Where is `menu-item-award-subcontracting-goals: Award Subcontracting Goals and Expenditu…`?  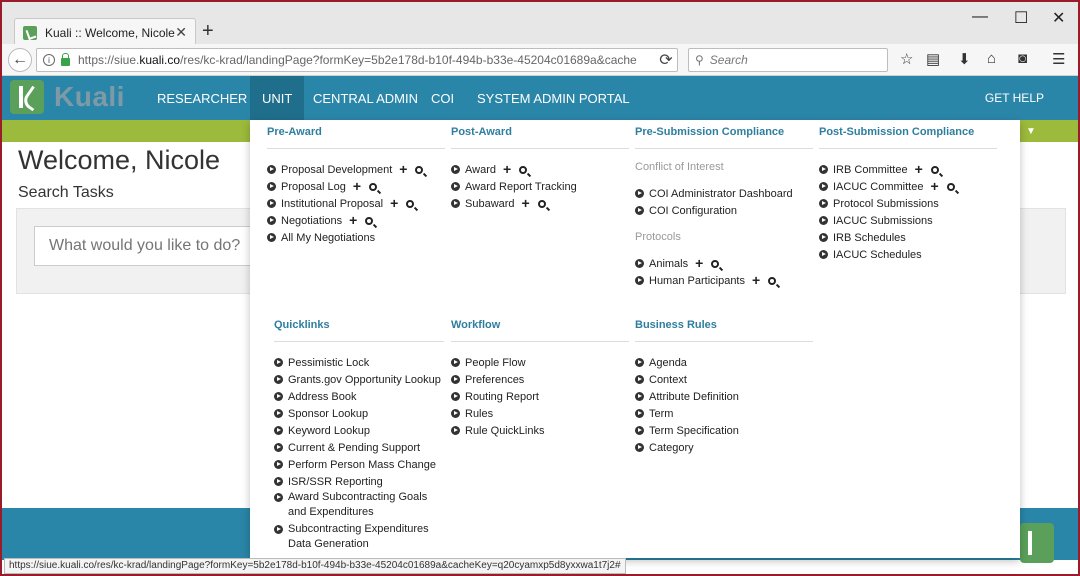 menu-item-award-subcontracting-goals: Award Subcontracting Goals and Expenditu… is located at coordinates (359, 506).